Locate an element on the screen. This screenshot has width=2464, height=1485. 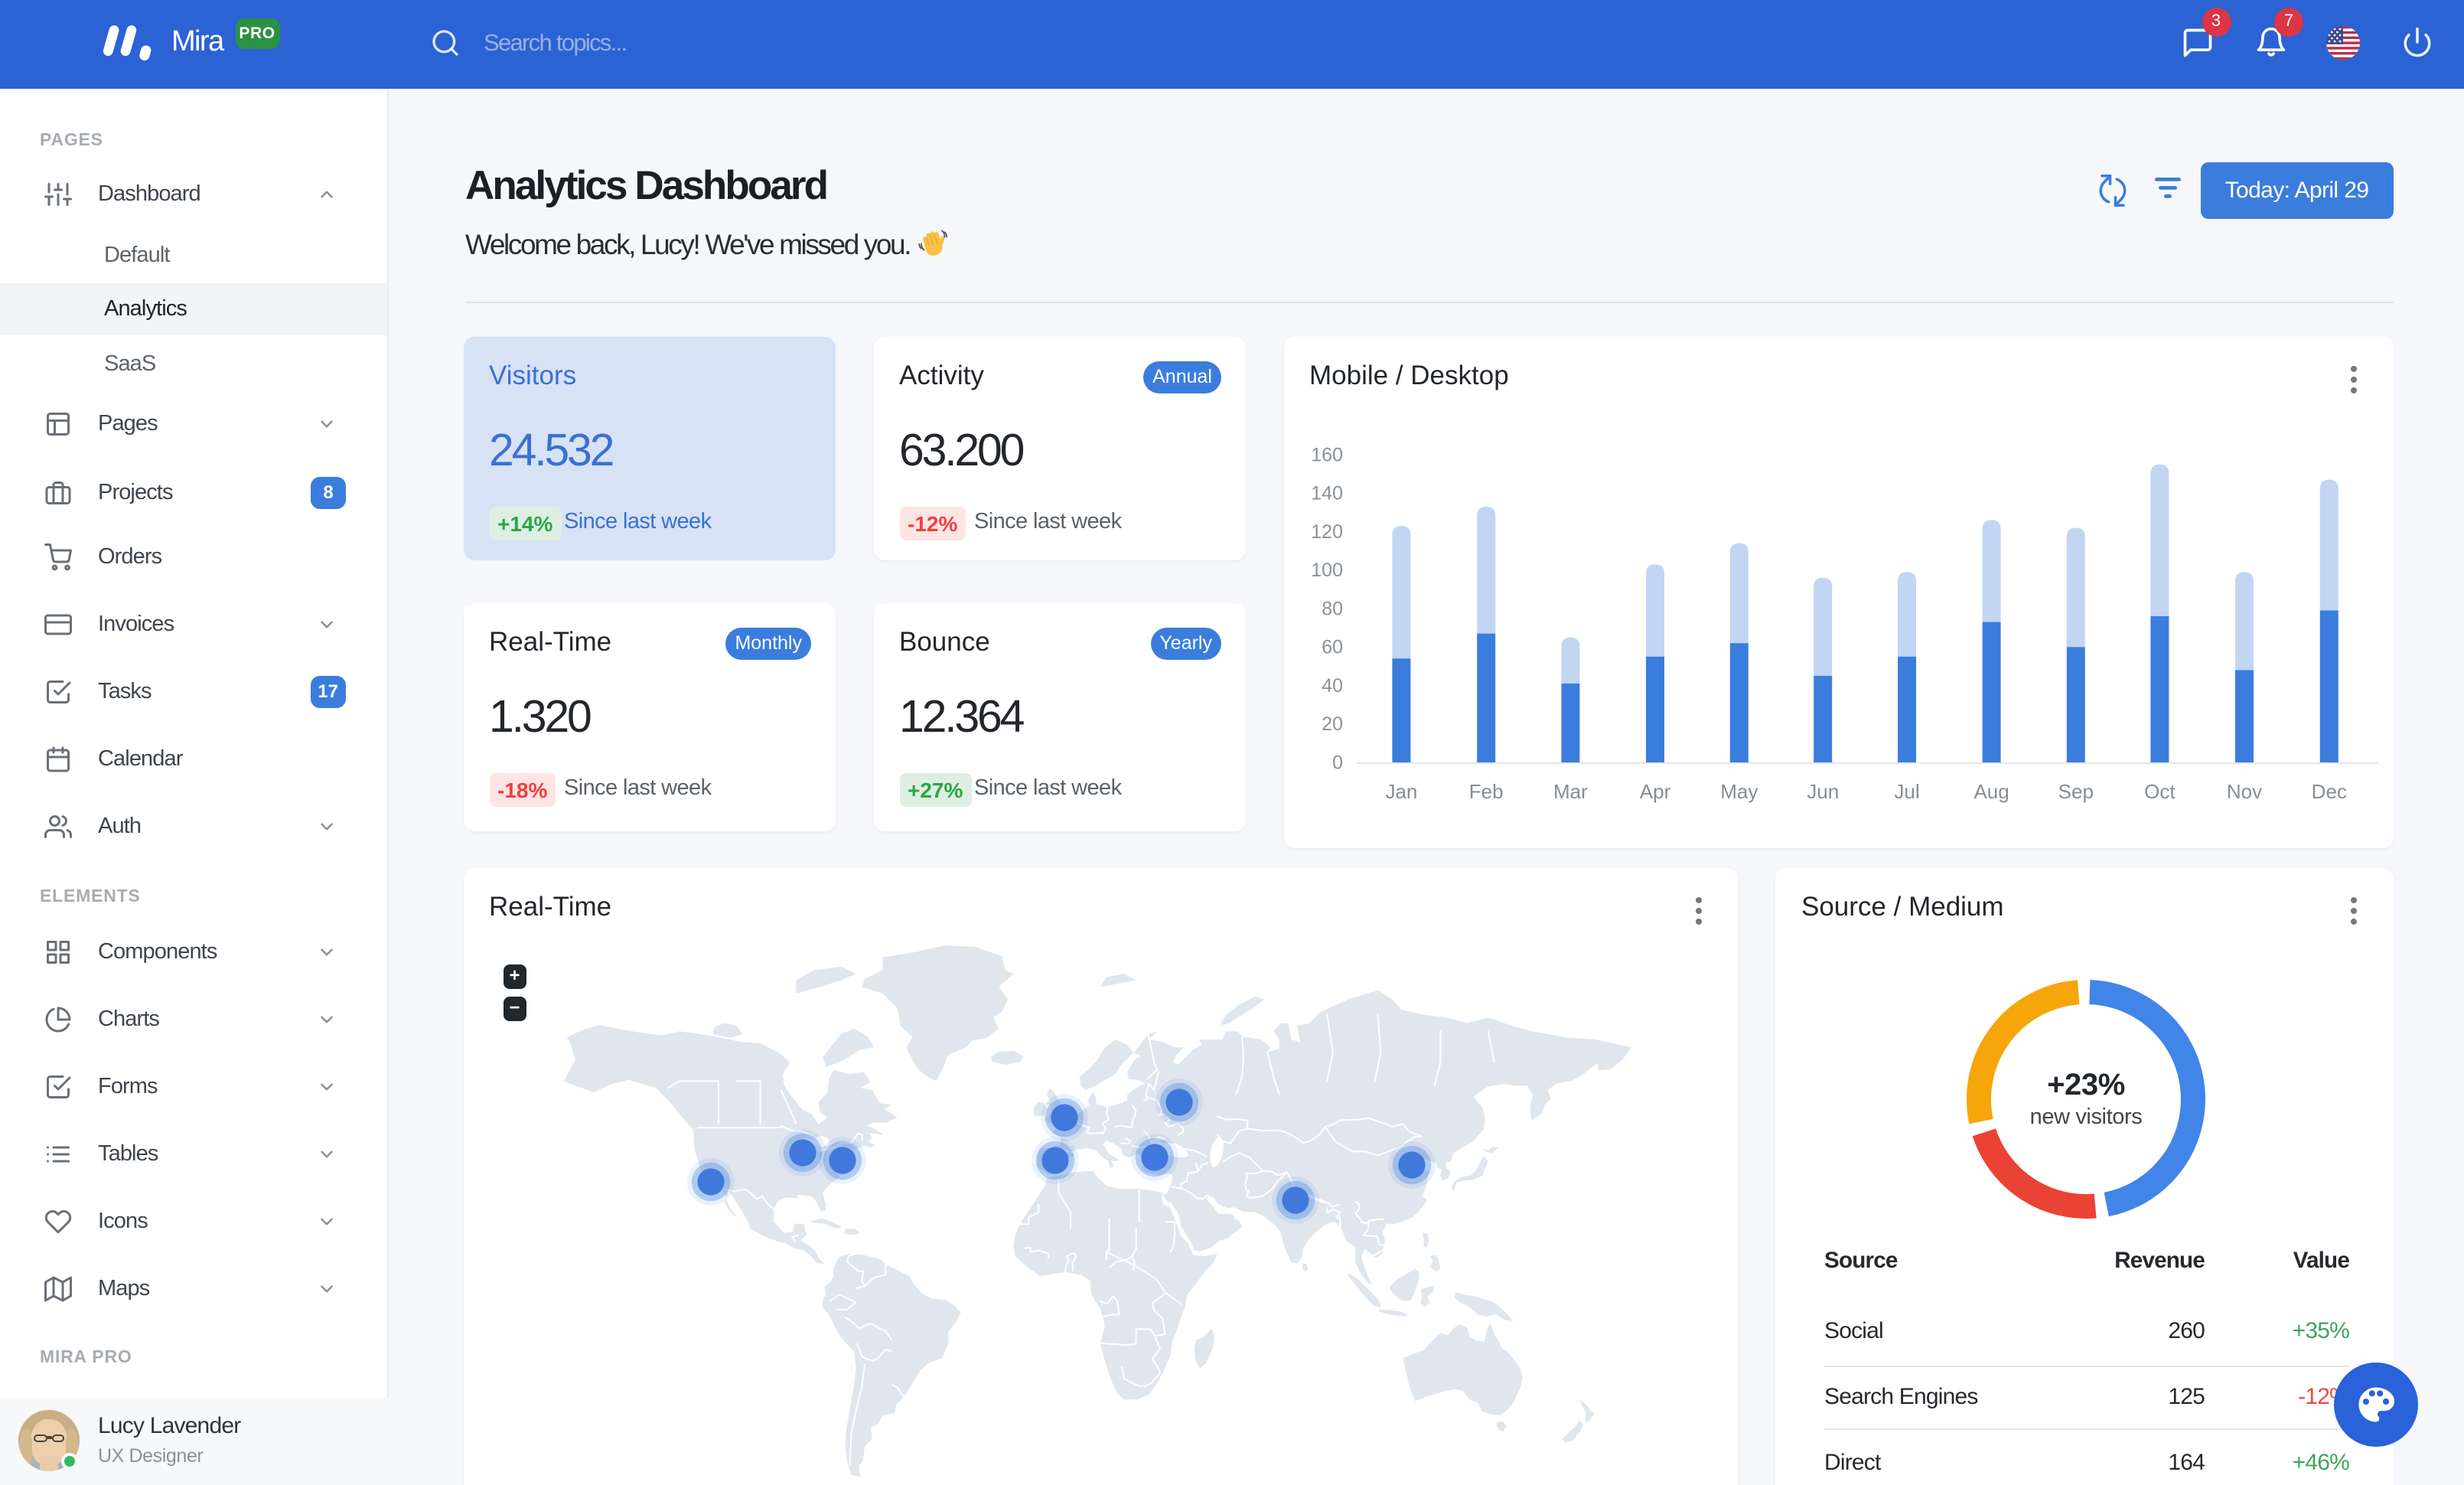
svg-text: 40 is located at coordinates (1332, 686).